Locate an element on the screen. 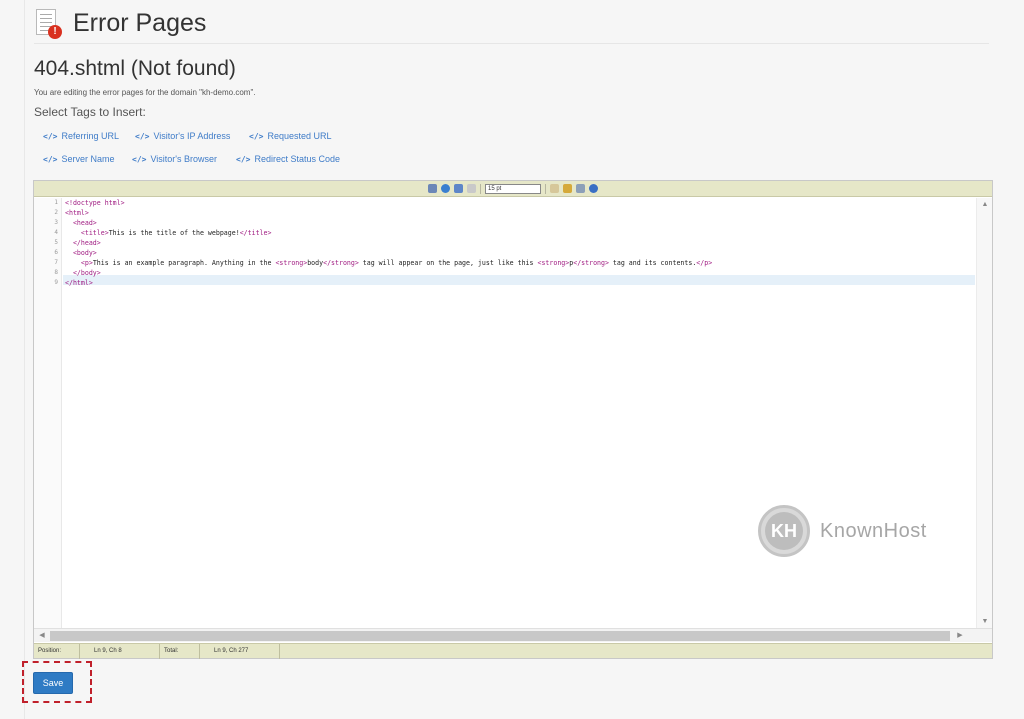  line-number: 7 is located at coordinates (56, 262).